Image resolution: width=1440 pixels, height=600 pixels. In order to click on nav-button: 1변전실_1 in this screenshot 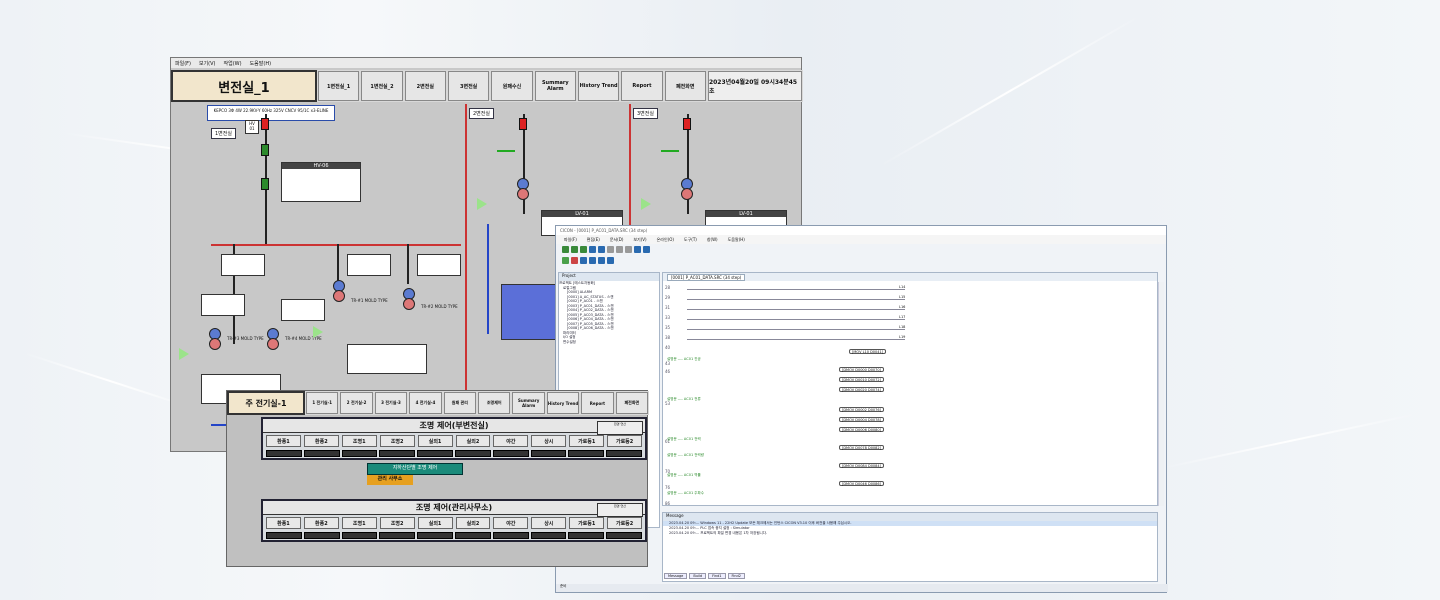, I will do `click(339, 86)`.